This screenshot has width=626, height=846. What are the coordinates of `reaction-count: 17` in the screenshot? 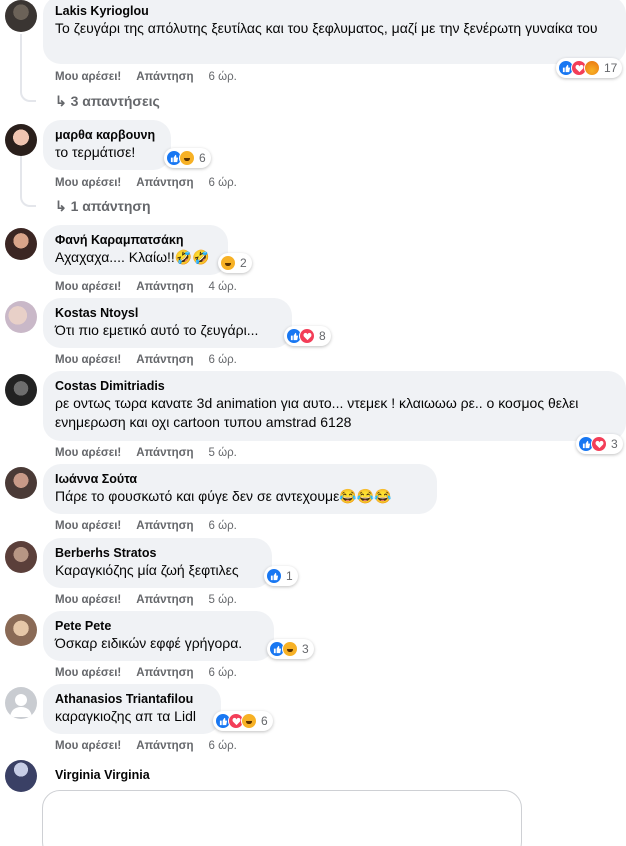 It's located at (611, 68).